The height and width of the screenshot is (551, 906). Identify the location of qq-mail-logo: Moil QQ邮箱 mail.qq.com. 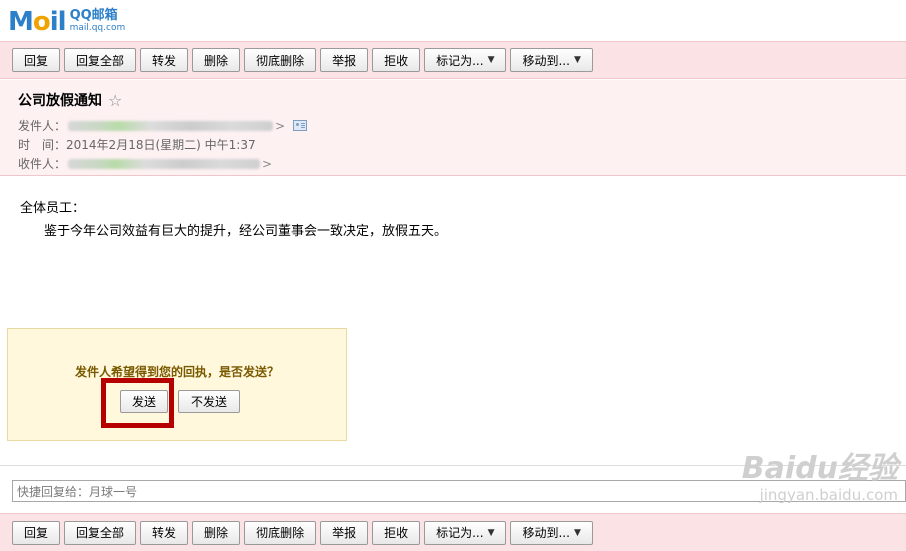
(66, 22).